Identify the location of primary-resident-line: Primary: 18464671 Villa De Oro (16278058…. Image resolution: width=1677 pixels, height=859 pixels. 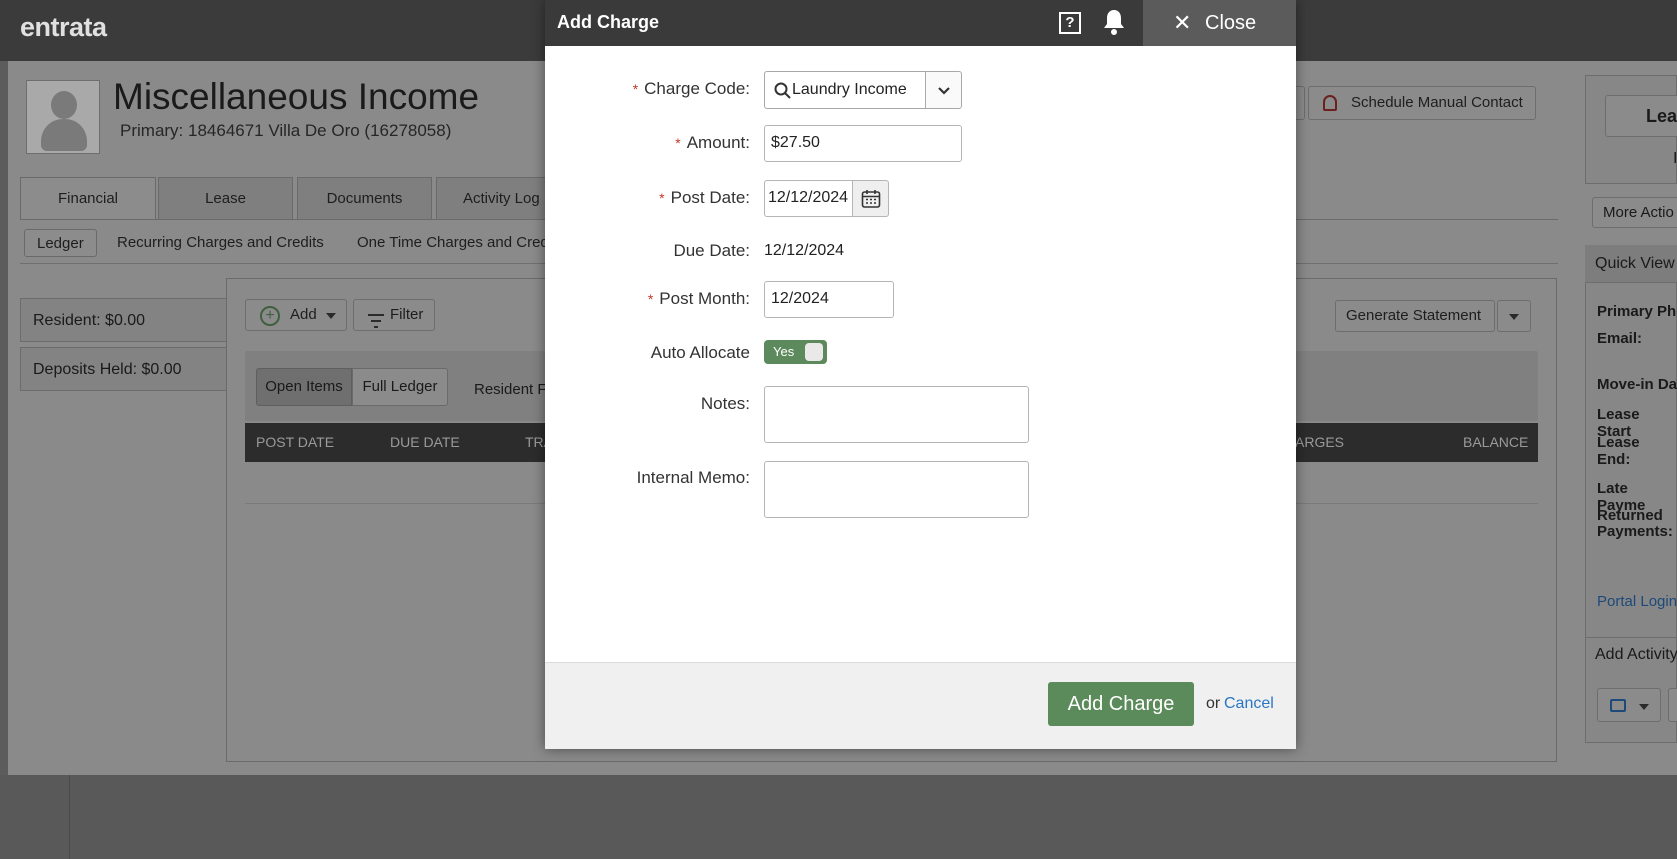
(286, 130).